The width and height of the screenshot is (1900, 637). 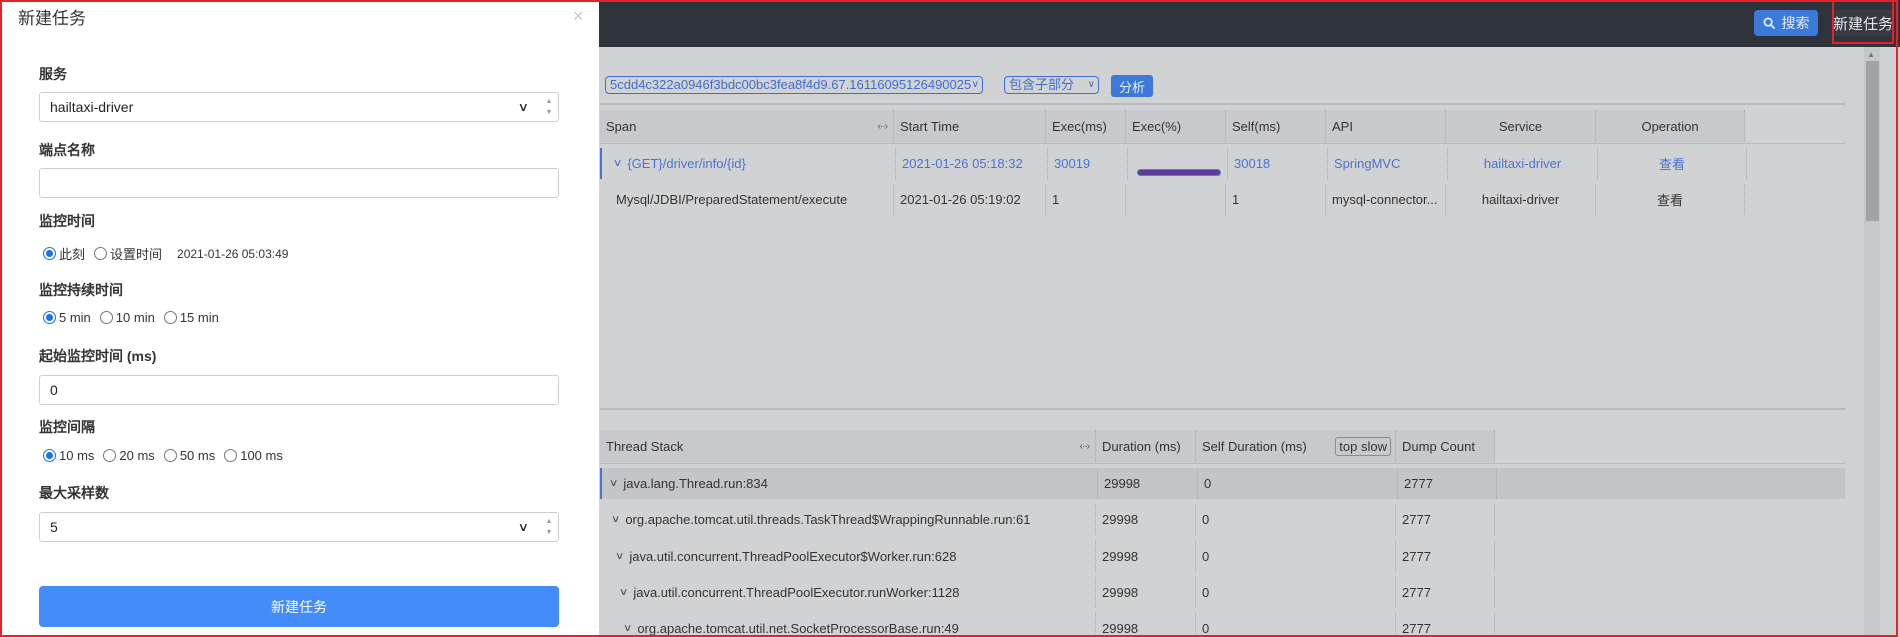 I want to click on create-task-button: 新建任务, so click(x=299, y=606).